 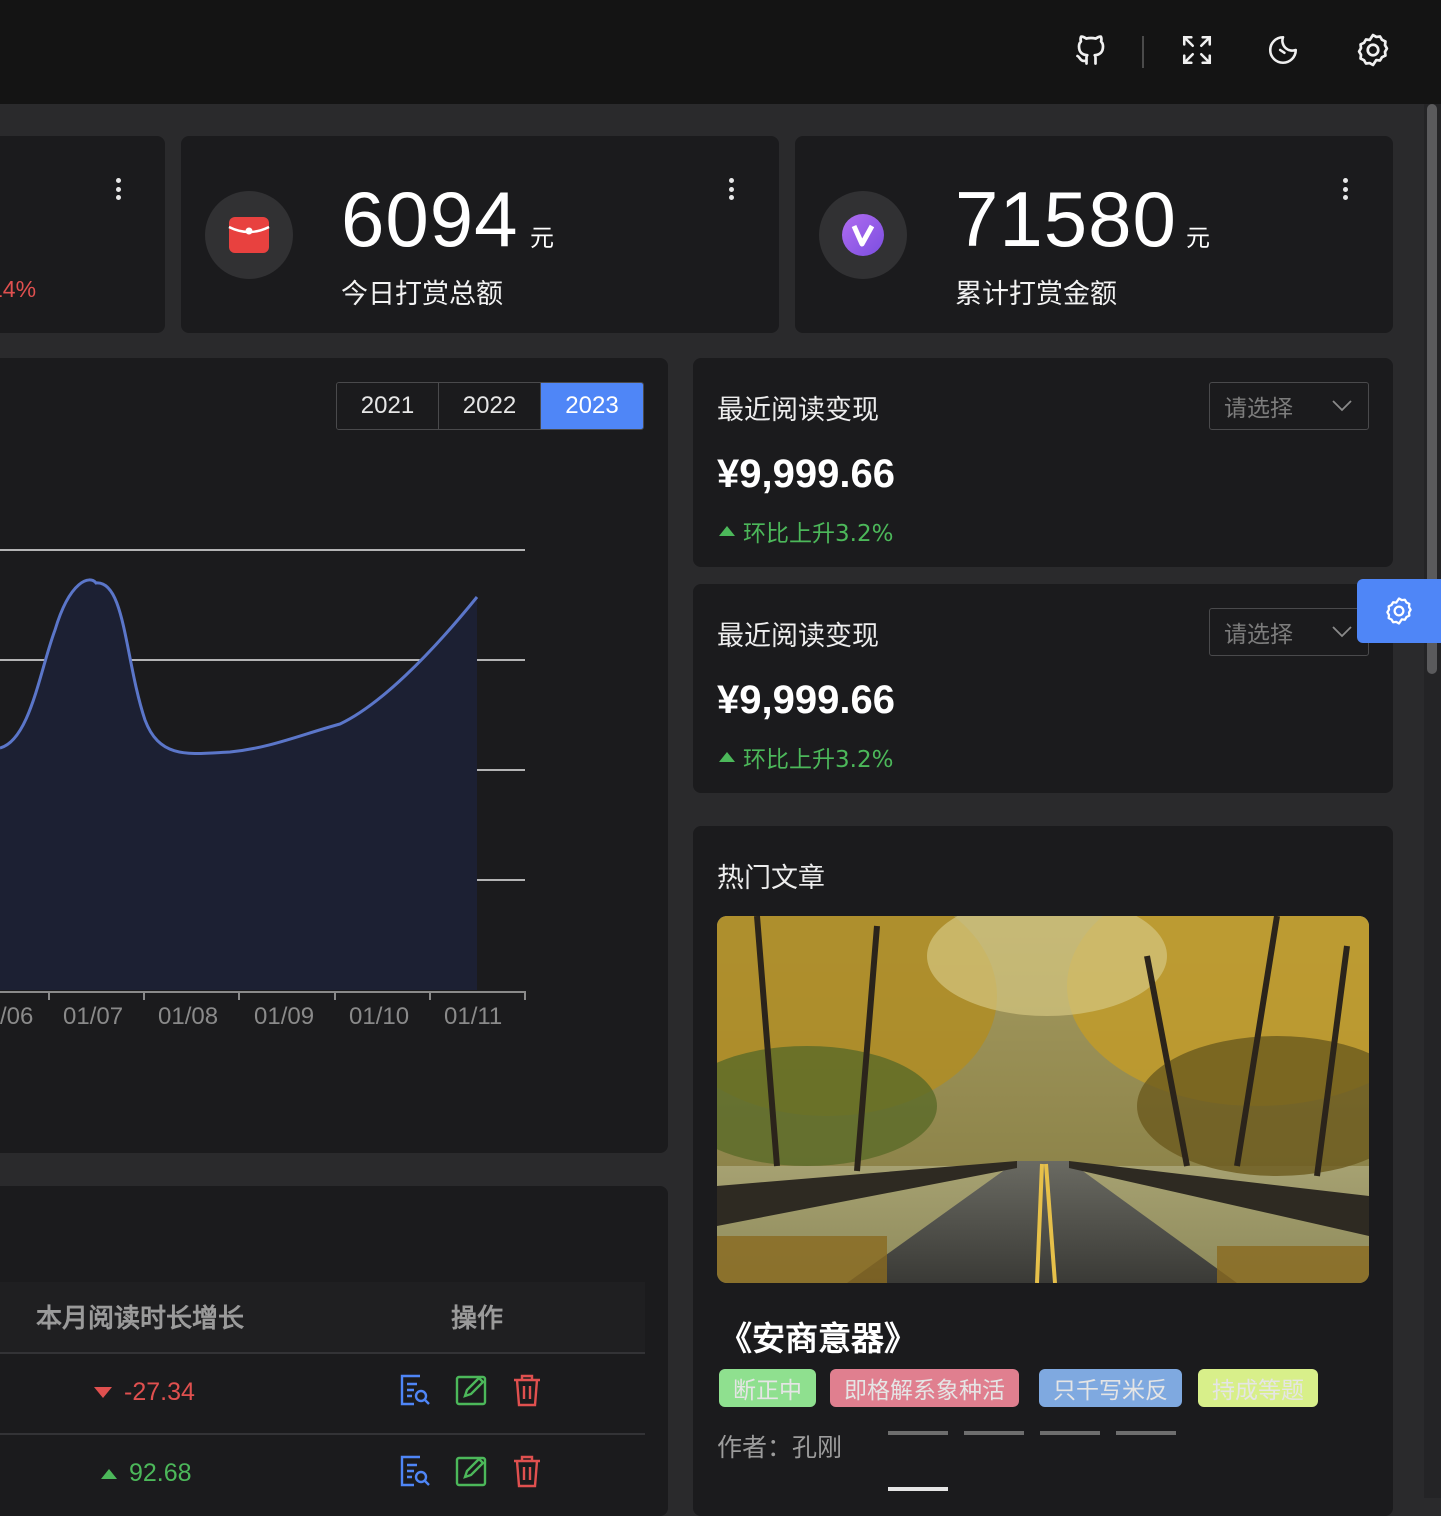 I want to click on growth-value: 92.68, so click(x=160, y=1473).